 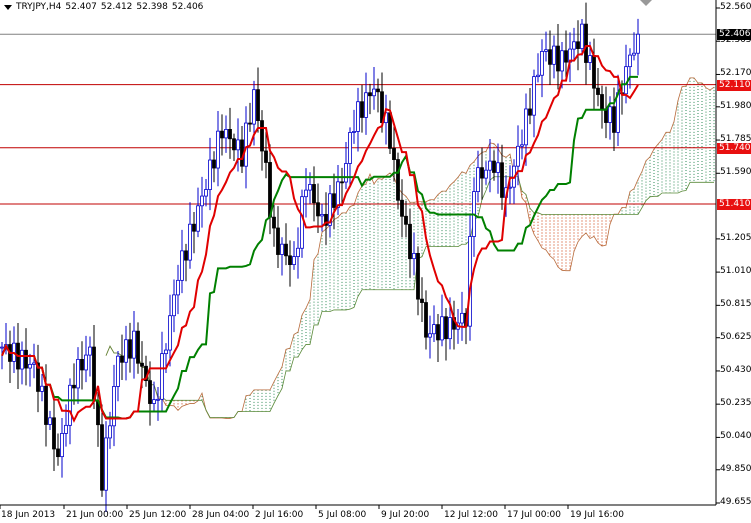 I want to click on close-value: 52.406, so click(x=187, y=7).